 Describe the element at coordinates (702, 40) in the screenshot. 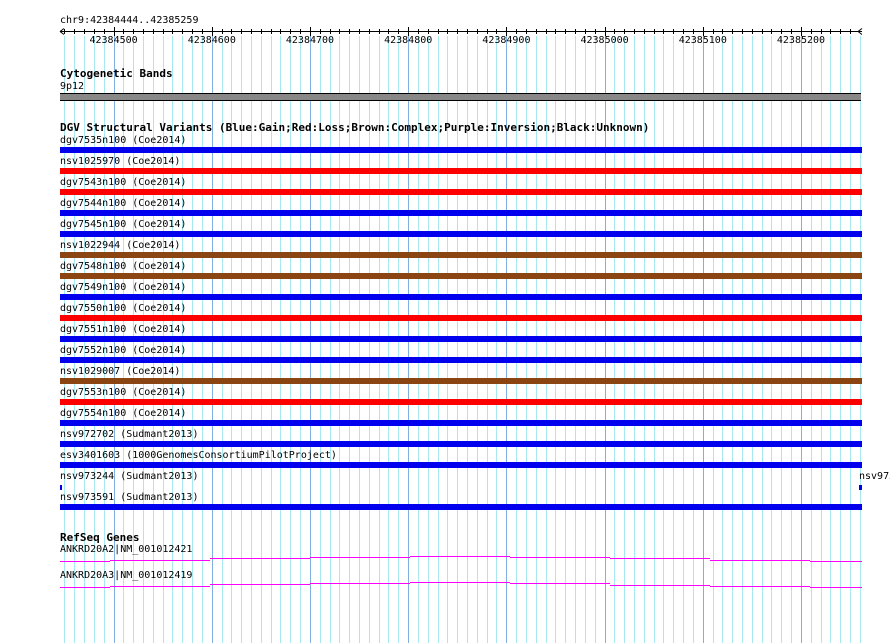

I see `ruler-tick-label: 42385100` at that location.